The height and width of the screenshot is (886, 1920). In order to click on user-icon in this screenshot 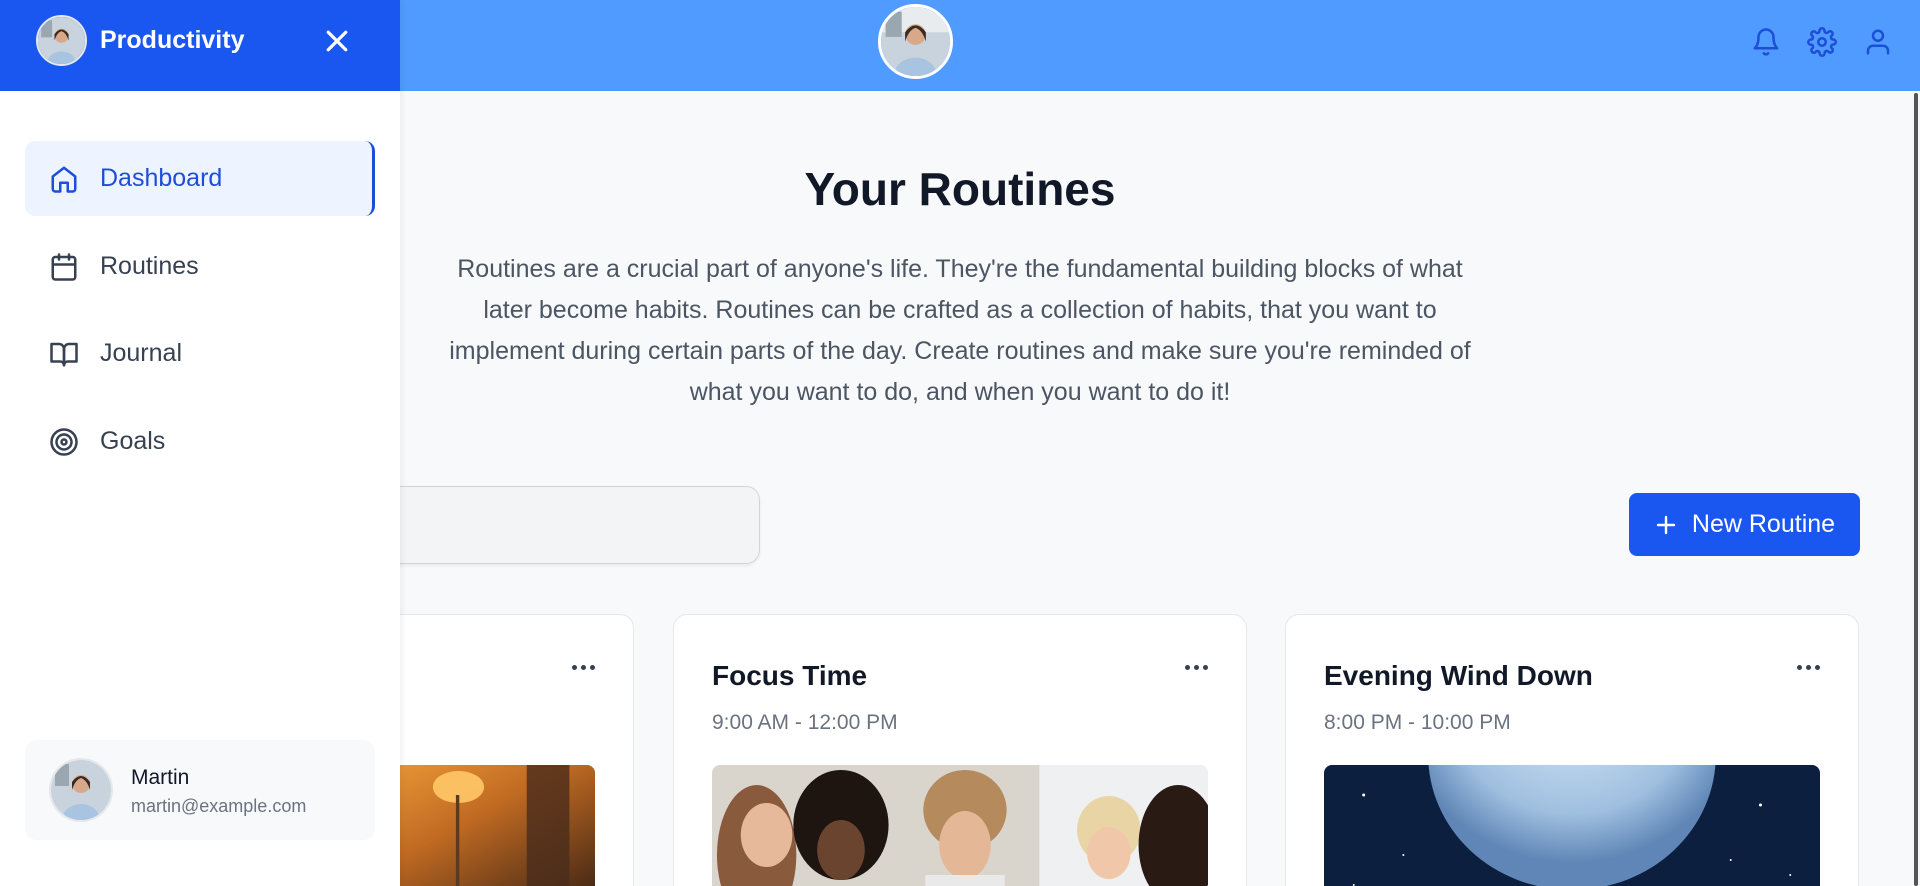, I will do `click(1878, 42)`.